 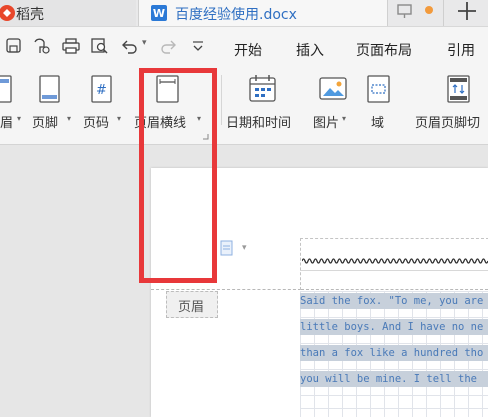 I want to click on footer-dropdown-icon: ▾, so click(x=69, y=118).